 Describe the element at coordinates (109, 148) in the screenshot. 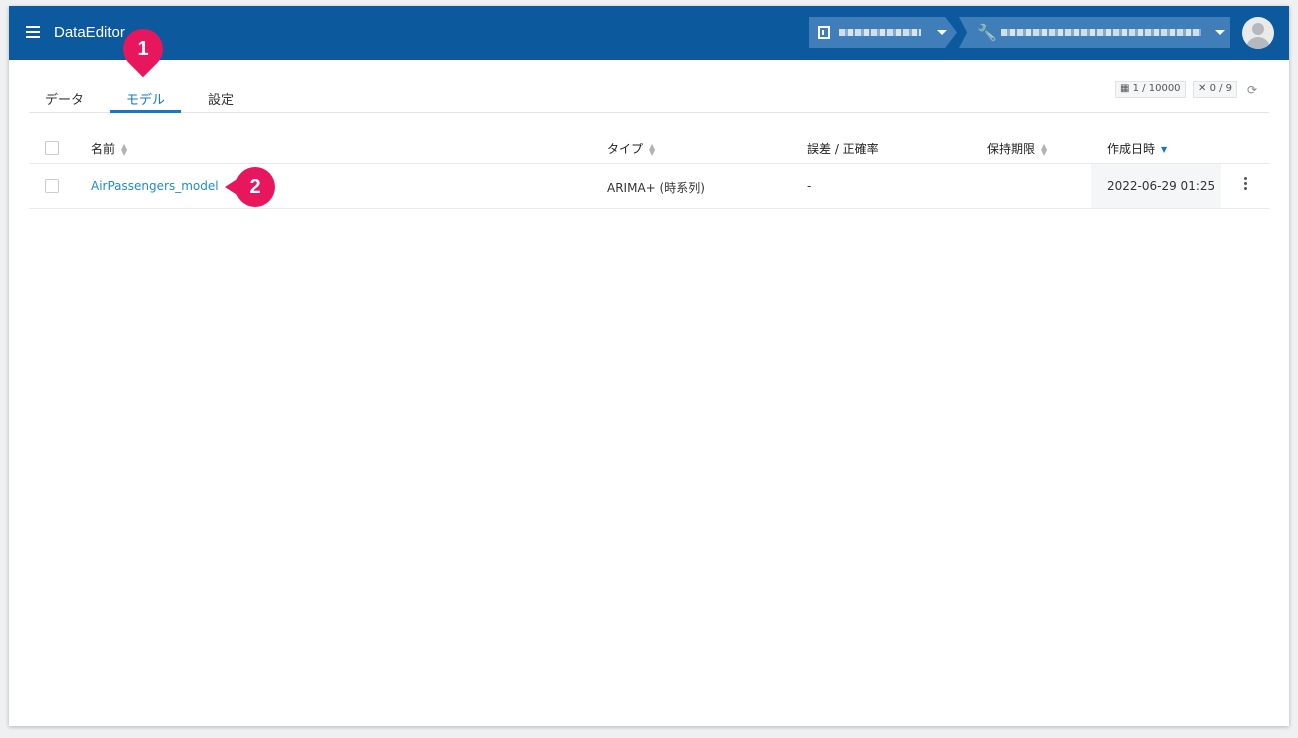

I see `column-header-name: 名前 ▲ ▼` at that location.